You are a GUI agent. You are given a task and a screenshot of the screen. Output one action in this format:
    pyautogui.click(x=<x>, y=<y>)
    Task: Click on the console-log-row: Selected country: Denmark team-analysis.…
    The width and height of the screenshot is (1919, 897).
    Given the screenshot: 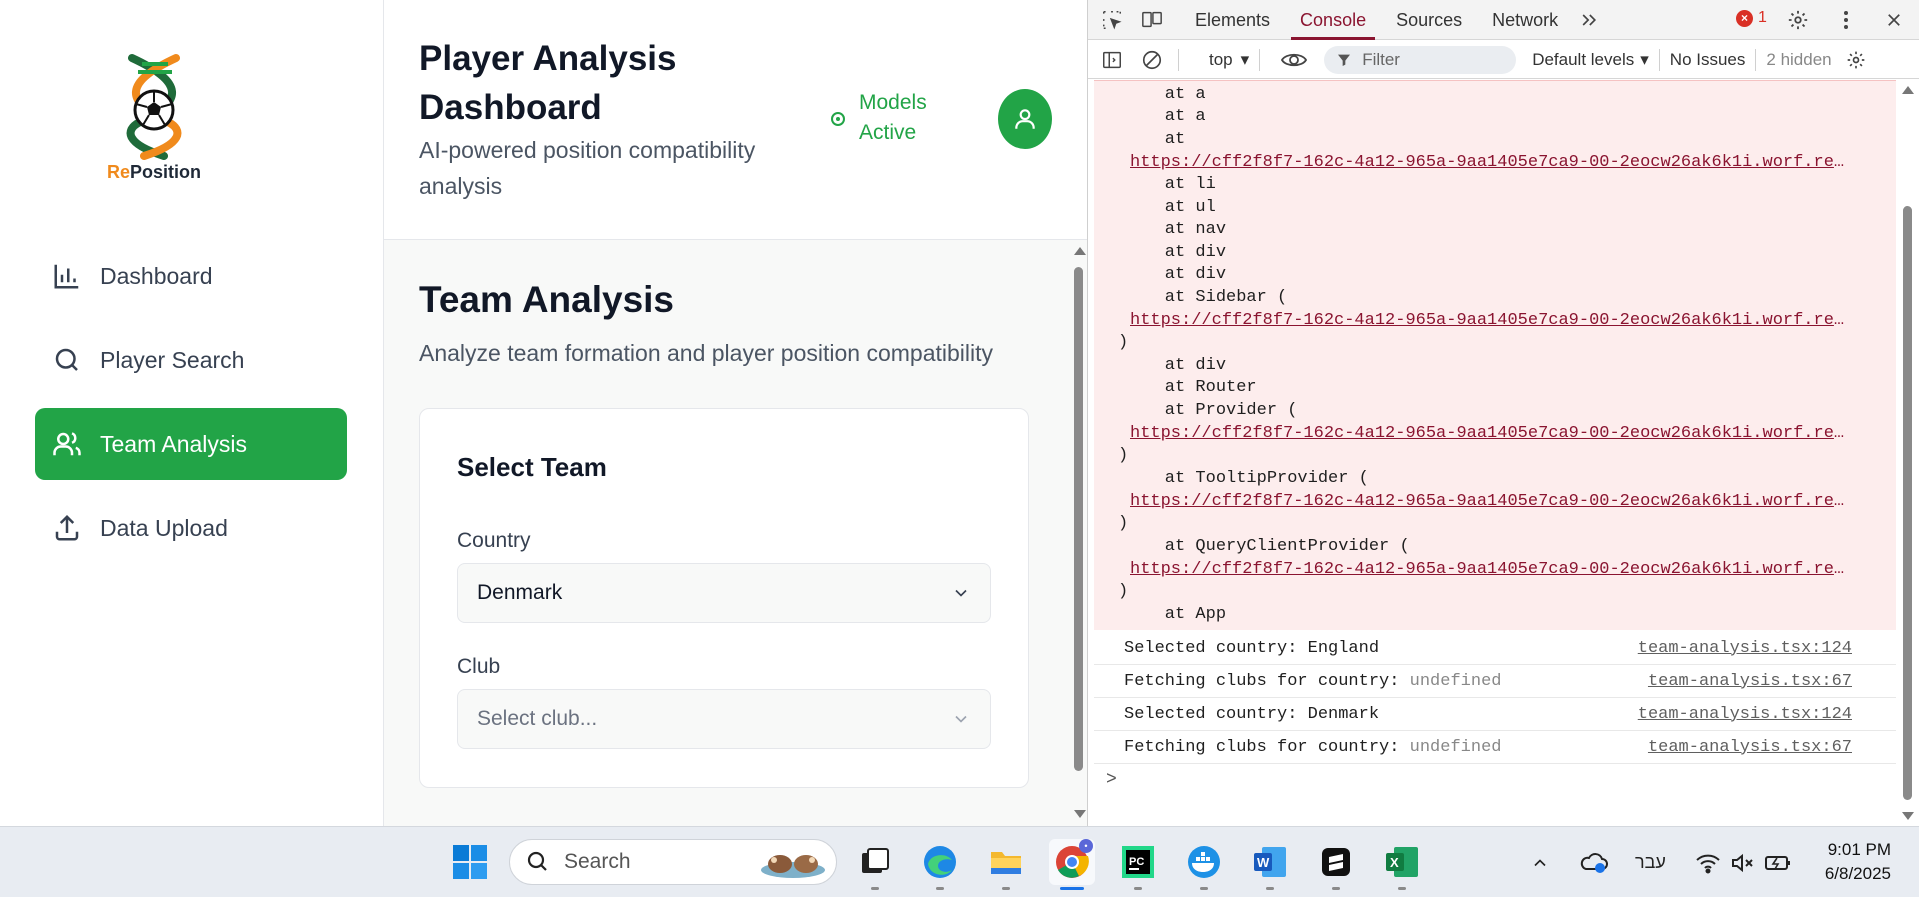 What is the action you would take?
    pyautogui.click(x=1495, y=714)
    